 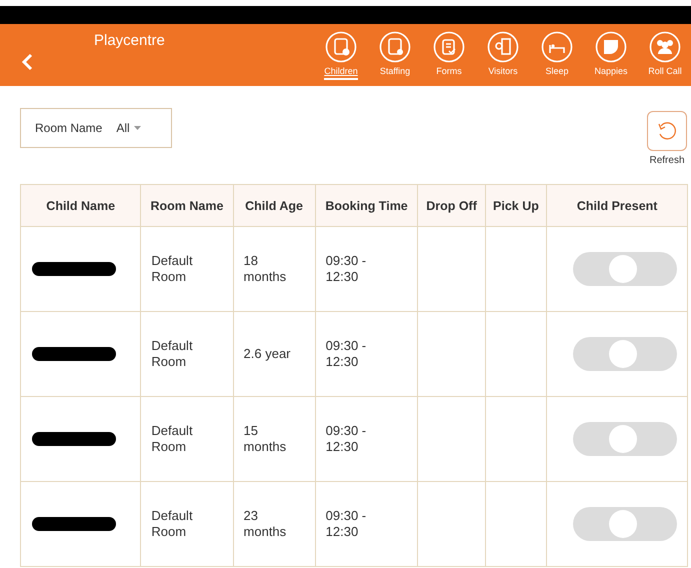 What do you see at coordinates (274, 269) in the screenshot?
I see `table-cell: 18 months` at bounding box center [274, 269].